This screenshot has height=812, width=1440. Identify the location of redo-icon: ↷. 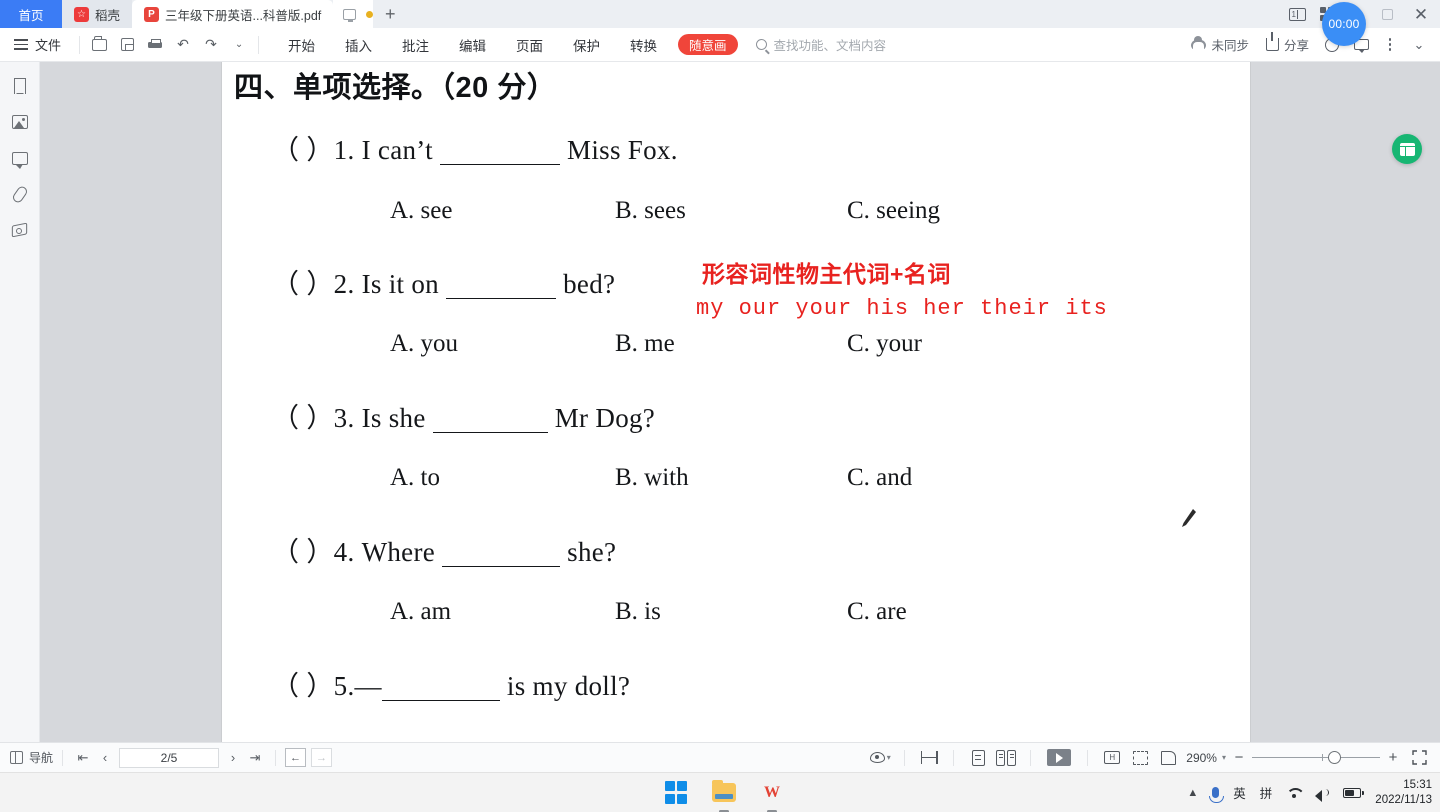
(211, 45).